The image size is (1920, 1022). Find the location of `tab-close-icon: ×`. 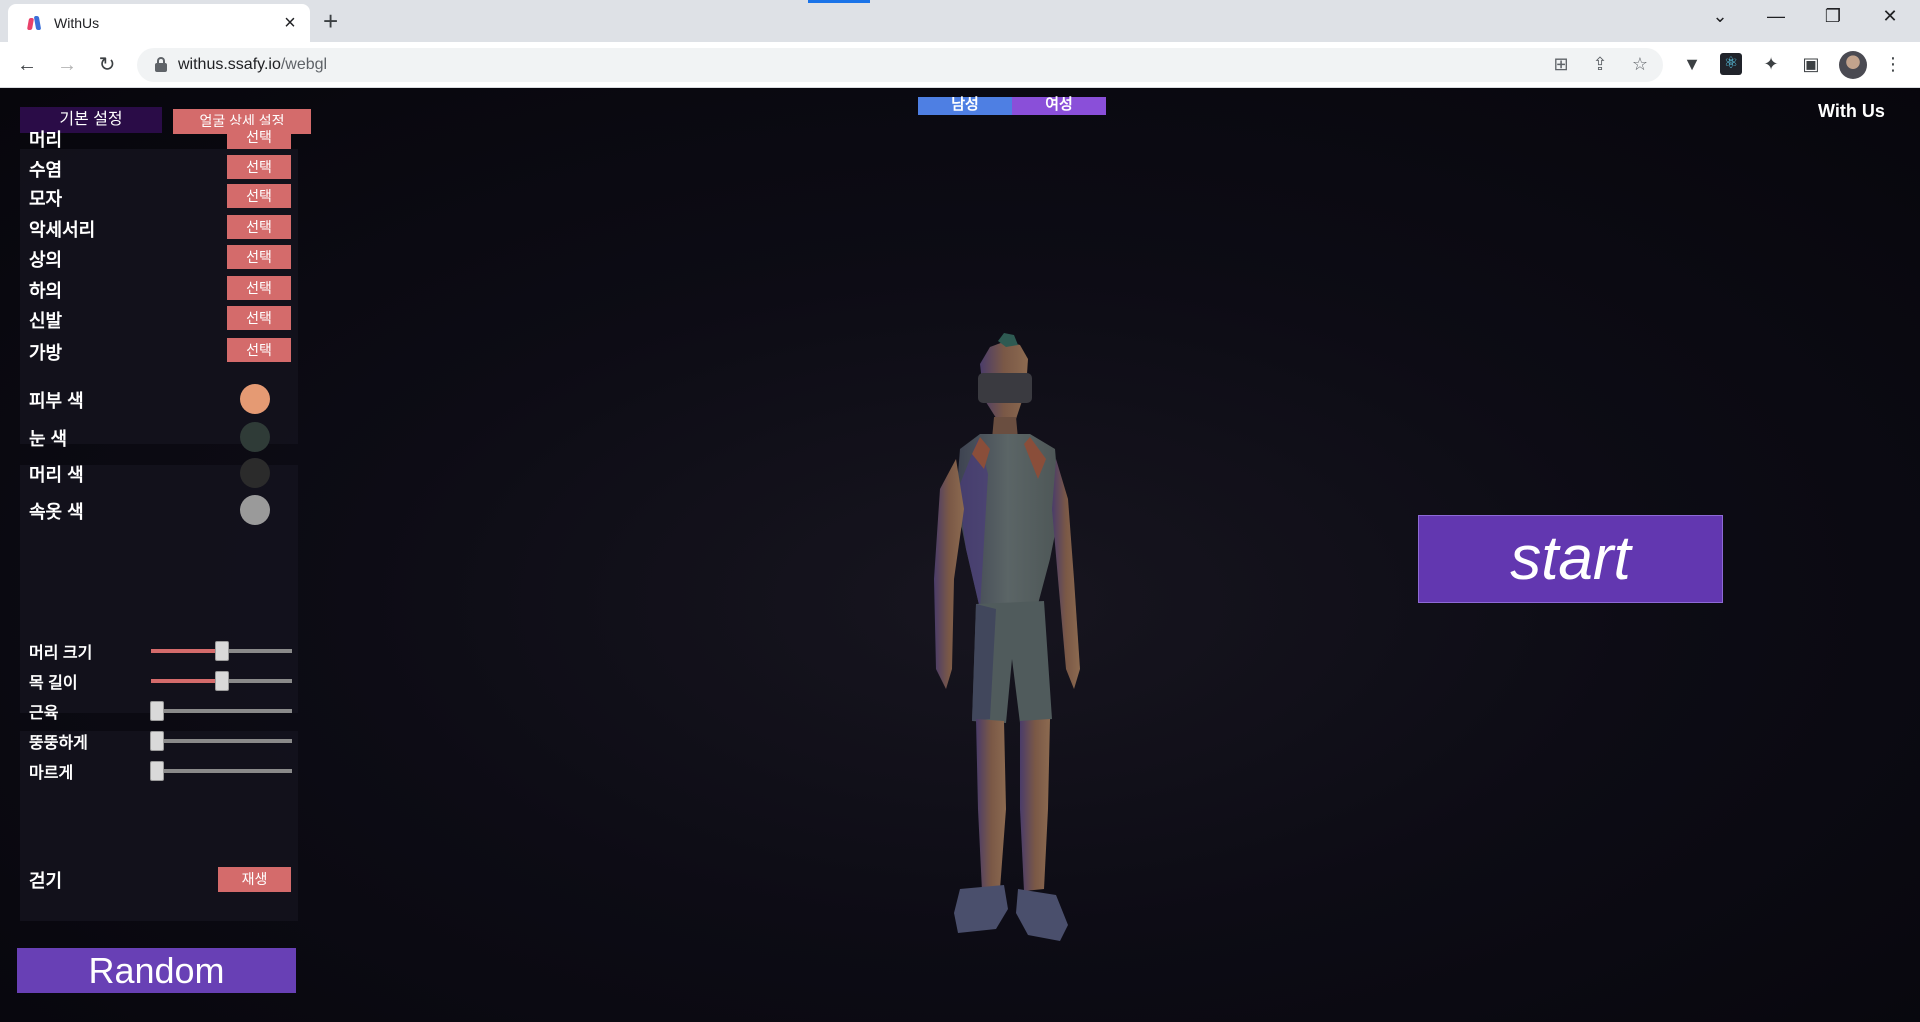

tab-close-icon: × is located at coordinates (290, 23).